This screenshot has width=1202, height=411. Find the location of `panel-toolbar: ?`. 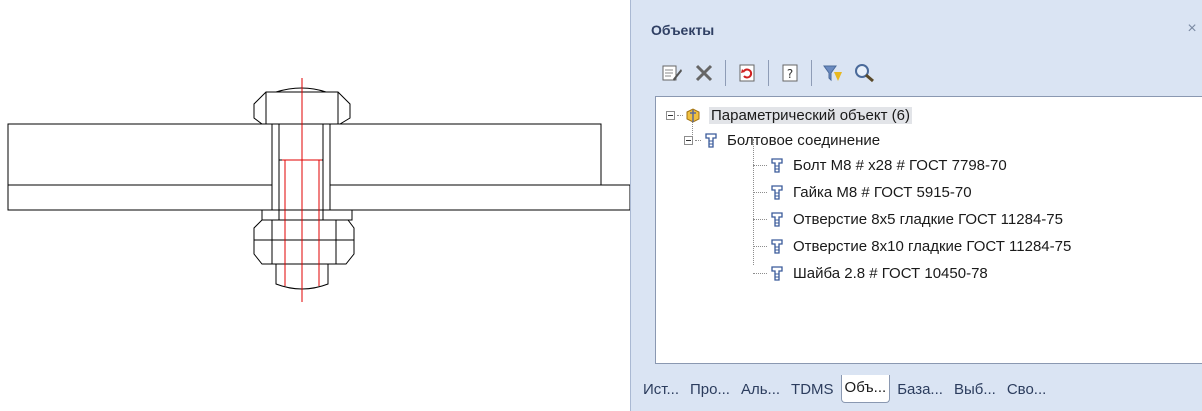

panel-toolbar: ? is located at coordinates (769, 73).